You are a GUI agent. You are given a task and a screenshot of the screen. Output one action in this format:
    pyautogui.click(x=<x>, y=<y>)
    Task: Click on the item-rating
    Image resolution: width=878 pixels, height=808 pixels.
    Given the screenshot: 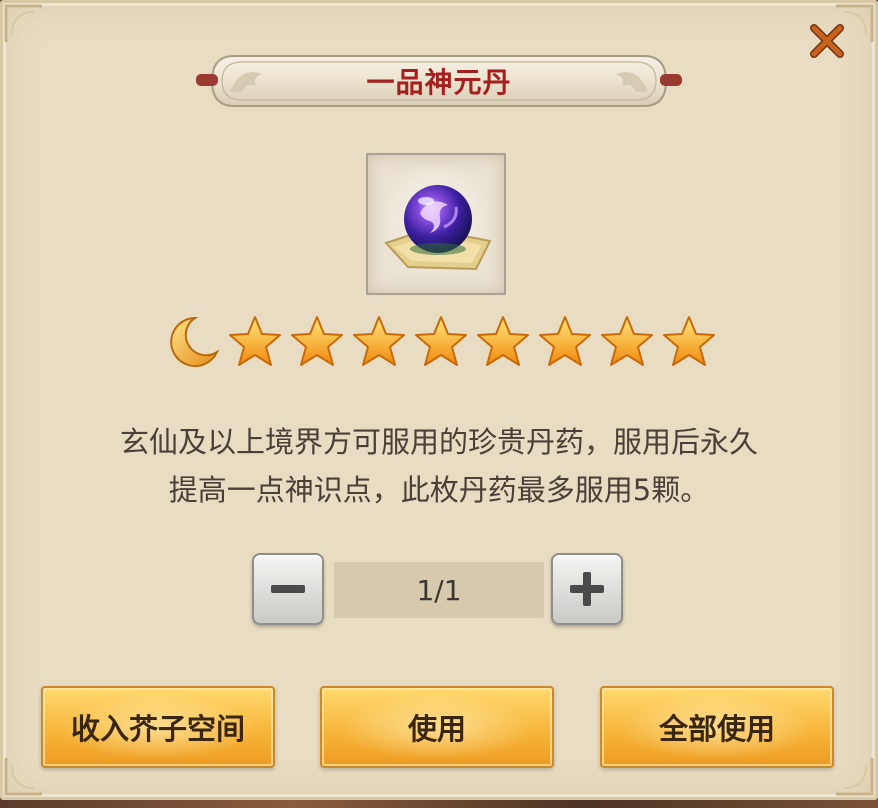 What is the action you would take?
    pyautogui.click(x=441, y=342)
    